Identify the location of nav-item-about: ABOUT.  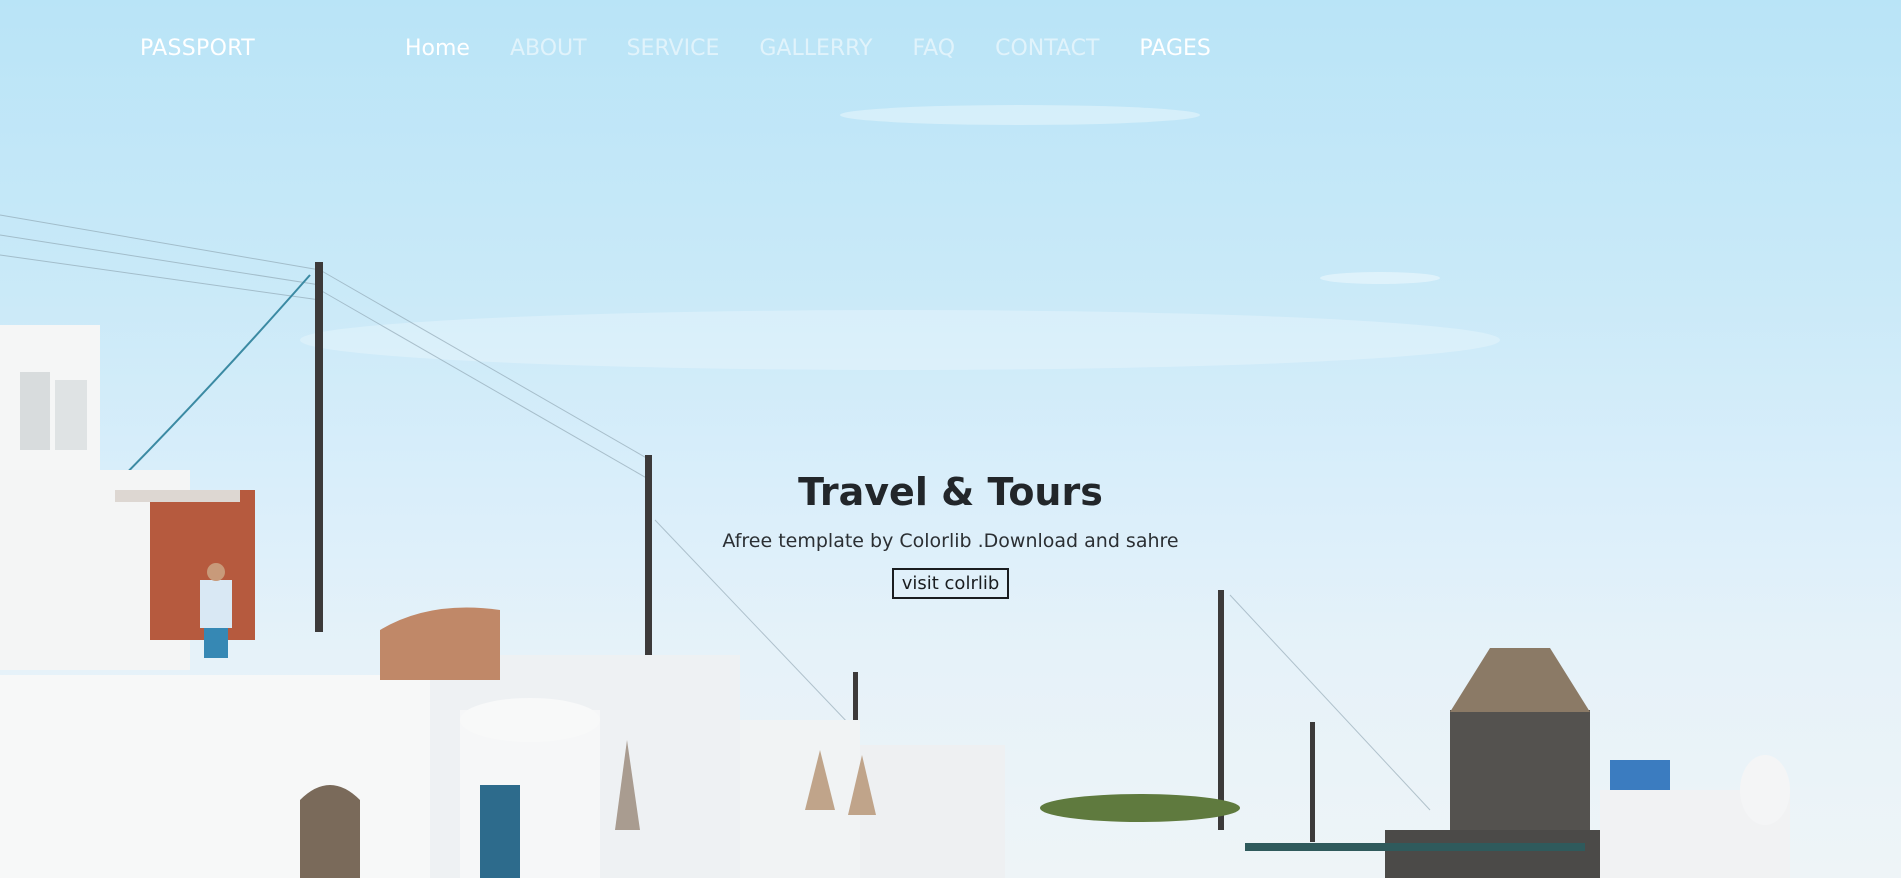
(548, 48).